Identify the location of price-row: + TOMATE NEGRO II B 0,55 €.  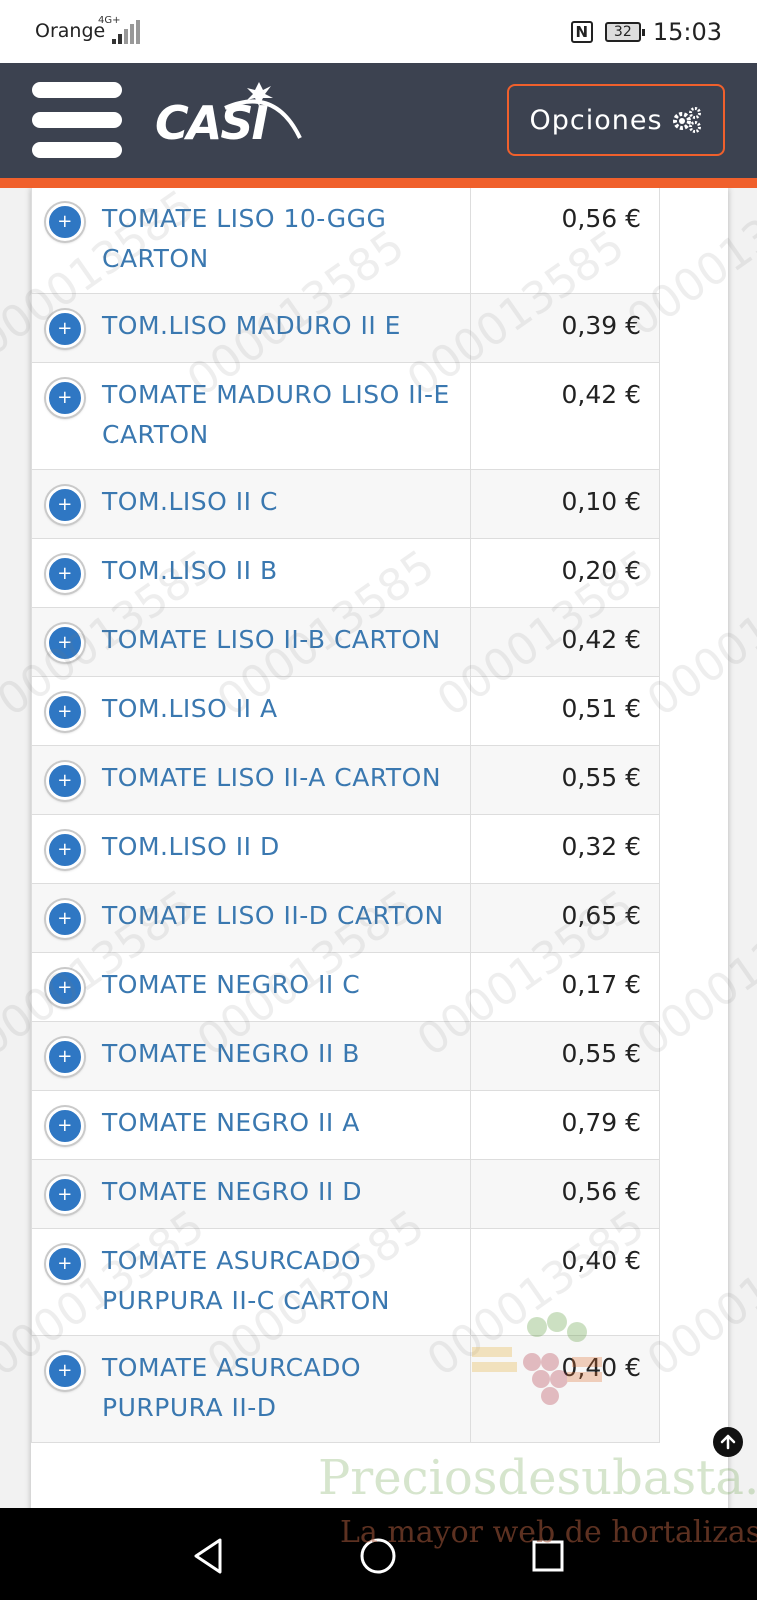
(345, 1056).